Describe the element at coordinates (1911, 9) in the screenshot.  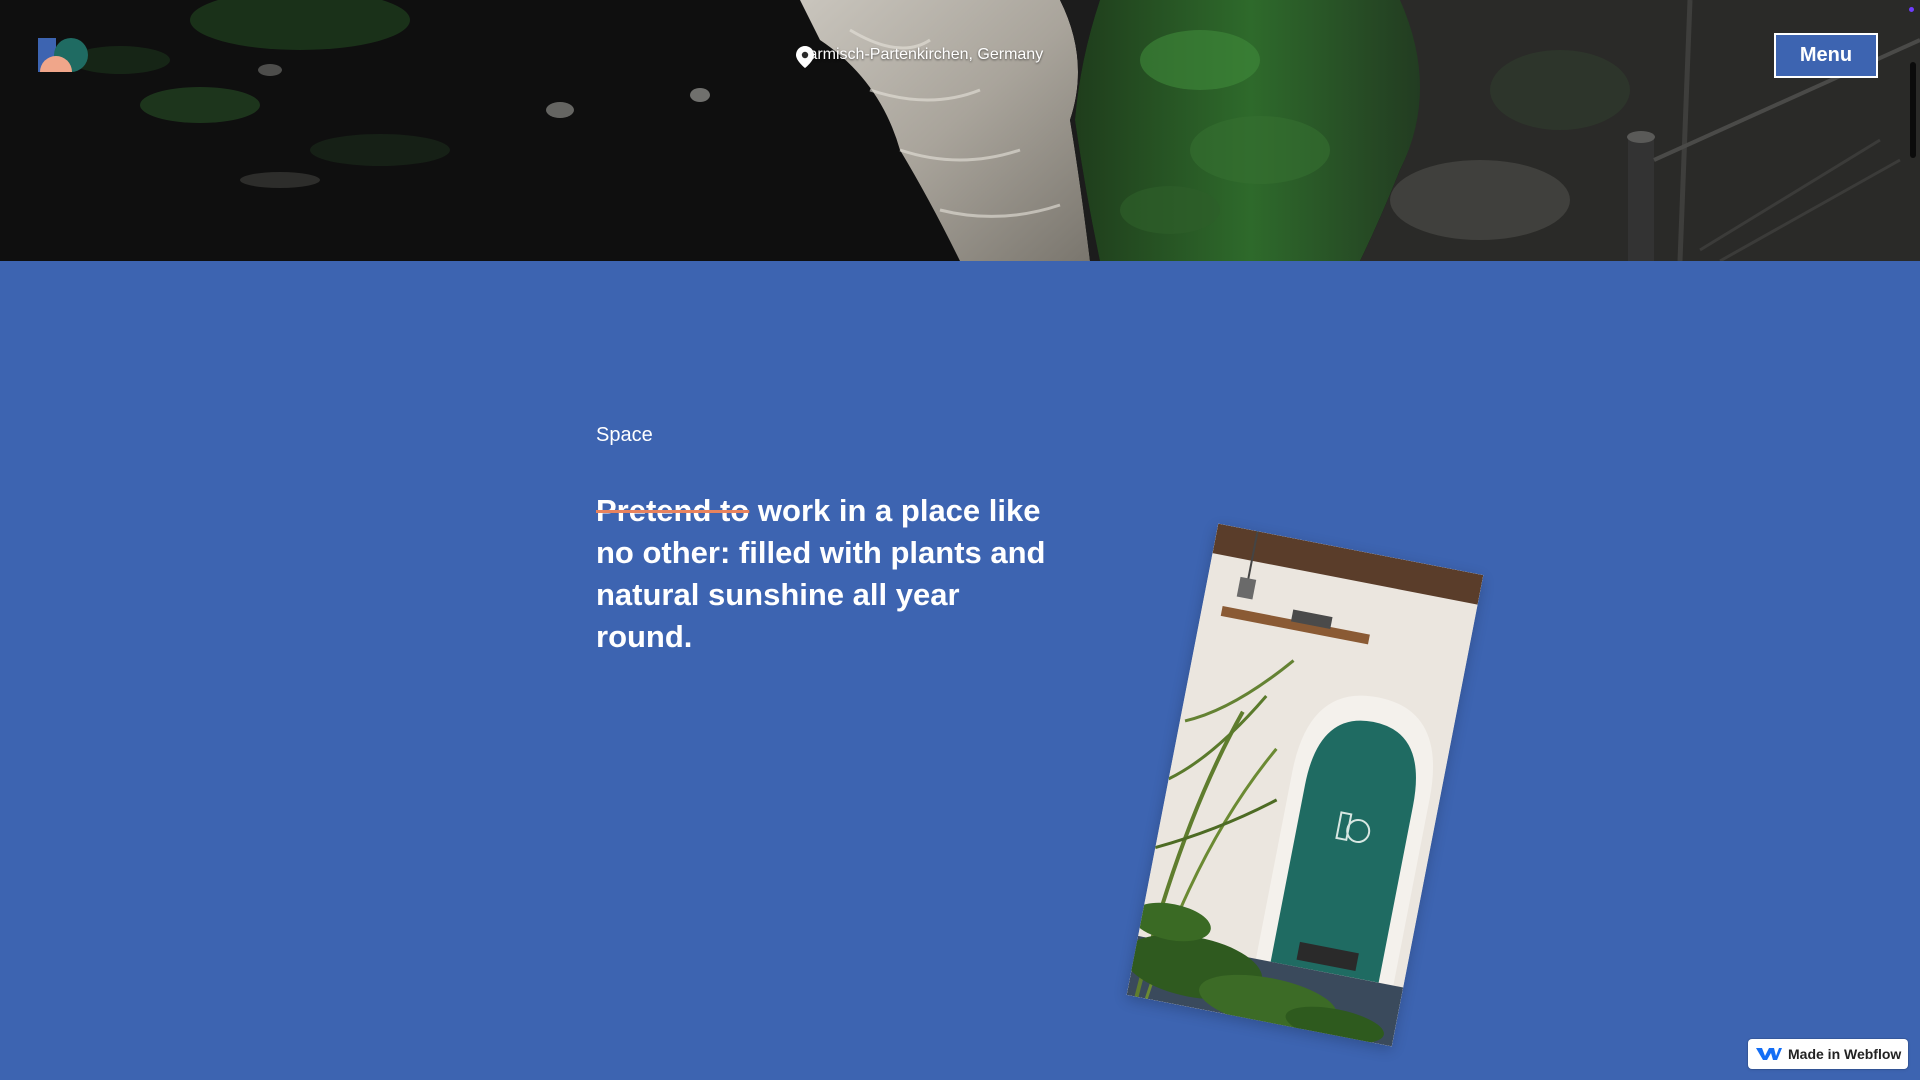
I see `corner-indicator` at that location.